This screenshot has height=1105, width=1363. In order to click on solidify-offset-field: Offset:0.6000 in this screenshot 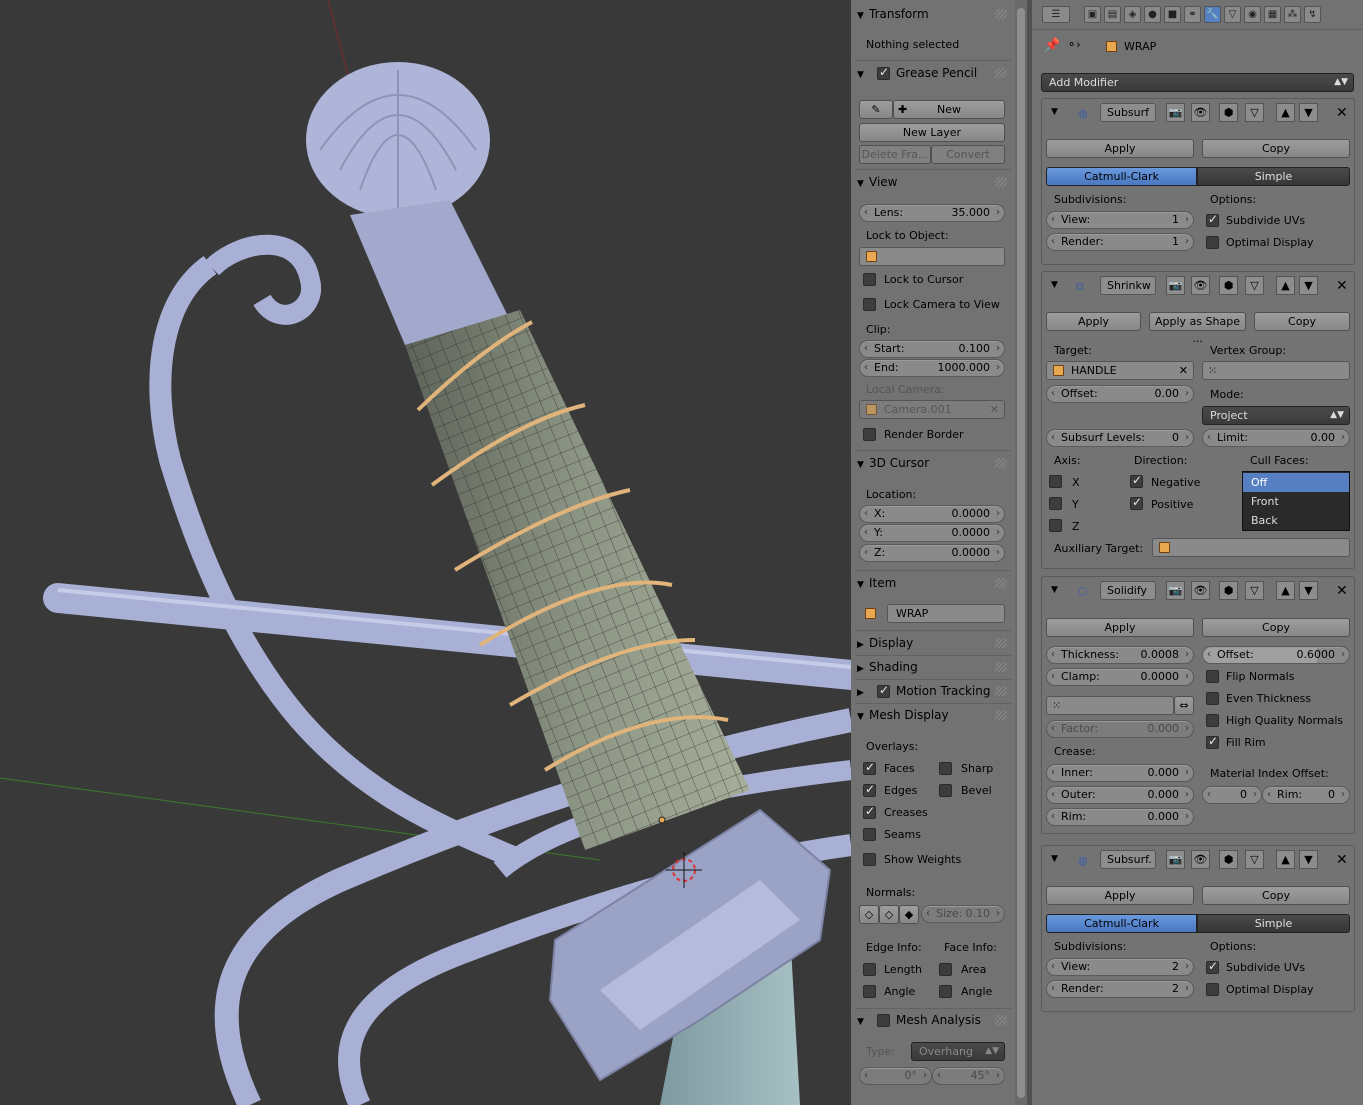, I will do `click(1276, 655)`.